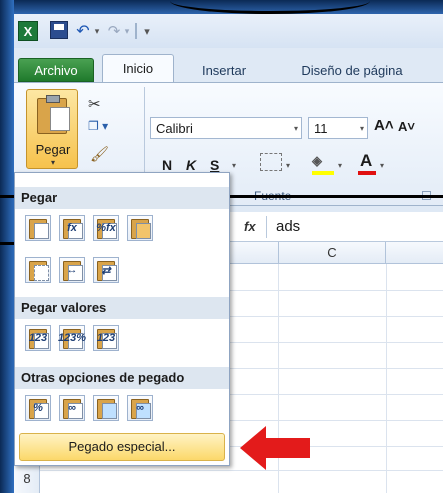  I want to click on underline-button: S, so click(214, 165).